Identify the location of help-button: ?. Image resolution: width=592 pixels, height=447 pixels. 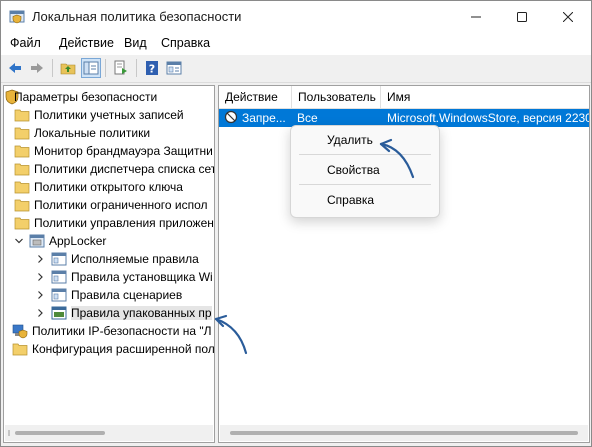
(152, 68).